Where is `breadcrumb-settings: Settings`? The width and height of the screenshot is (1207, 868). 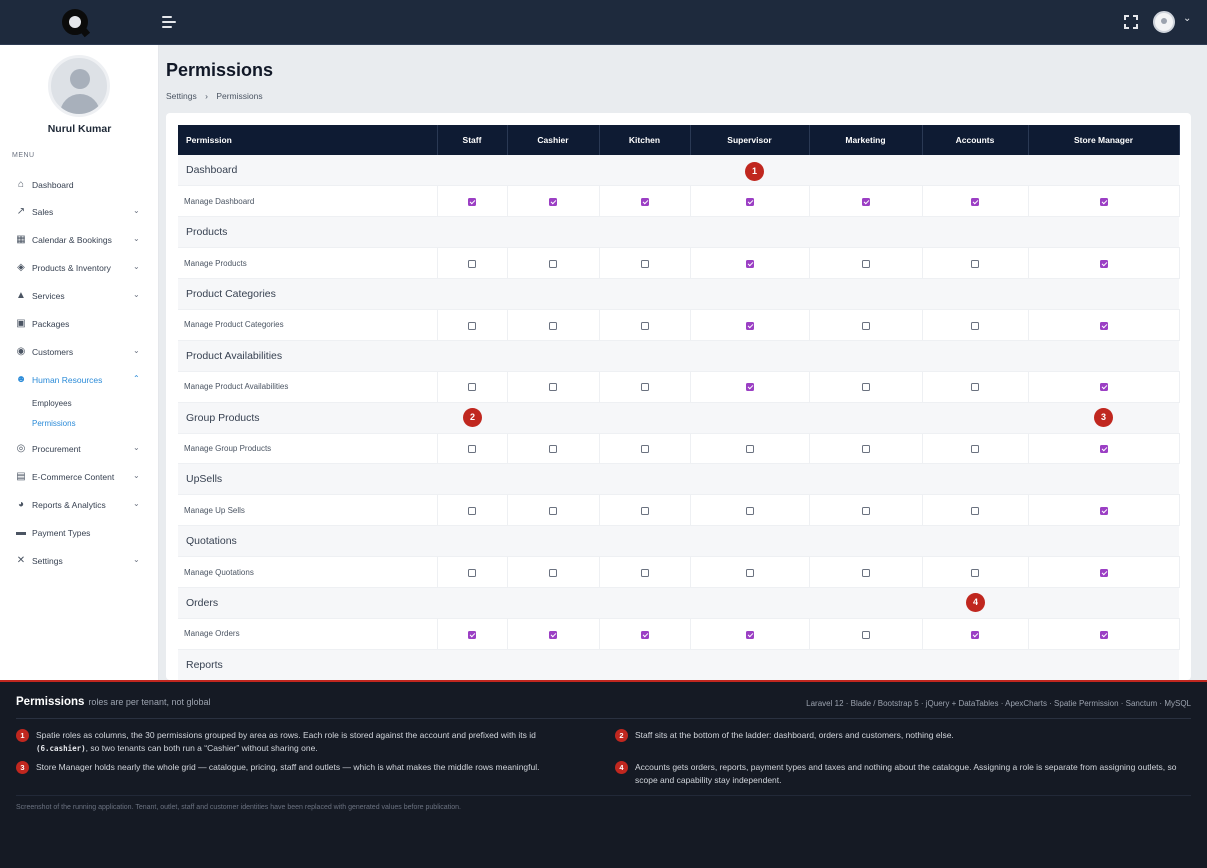 breadcrumb-settings: Settings is located at coordinates (181, 96).